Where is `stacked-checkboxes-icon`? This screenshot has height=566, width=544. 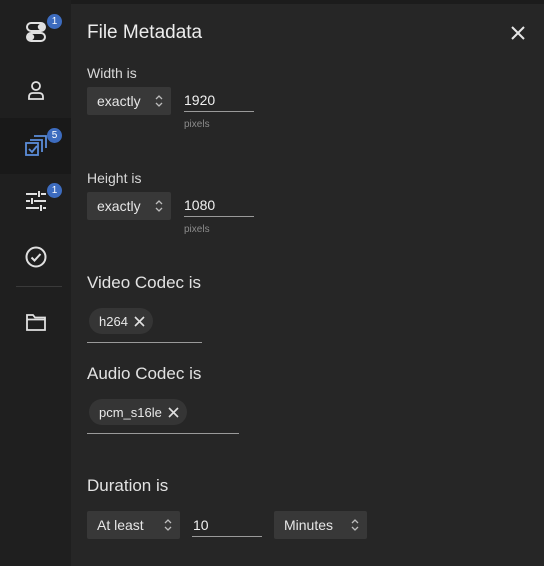
stacked-checkboxes-icon is located at coordinates (35, 145).